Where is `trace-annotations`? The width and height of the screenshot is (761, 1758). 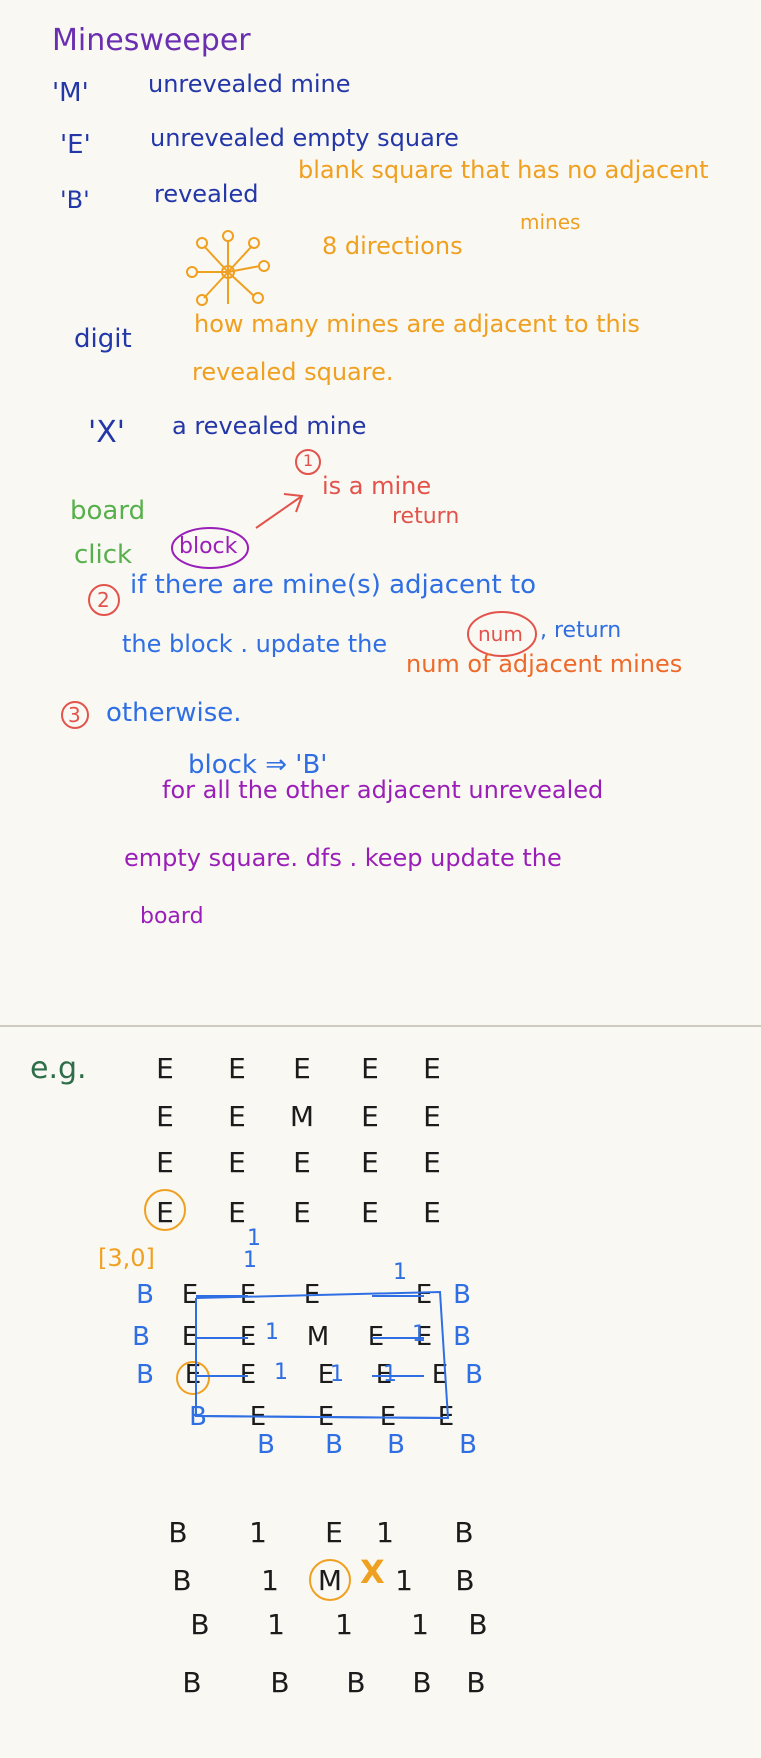 trace-annotations is located at coordinates (297, 1395).